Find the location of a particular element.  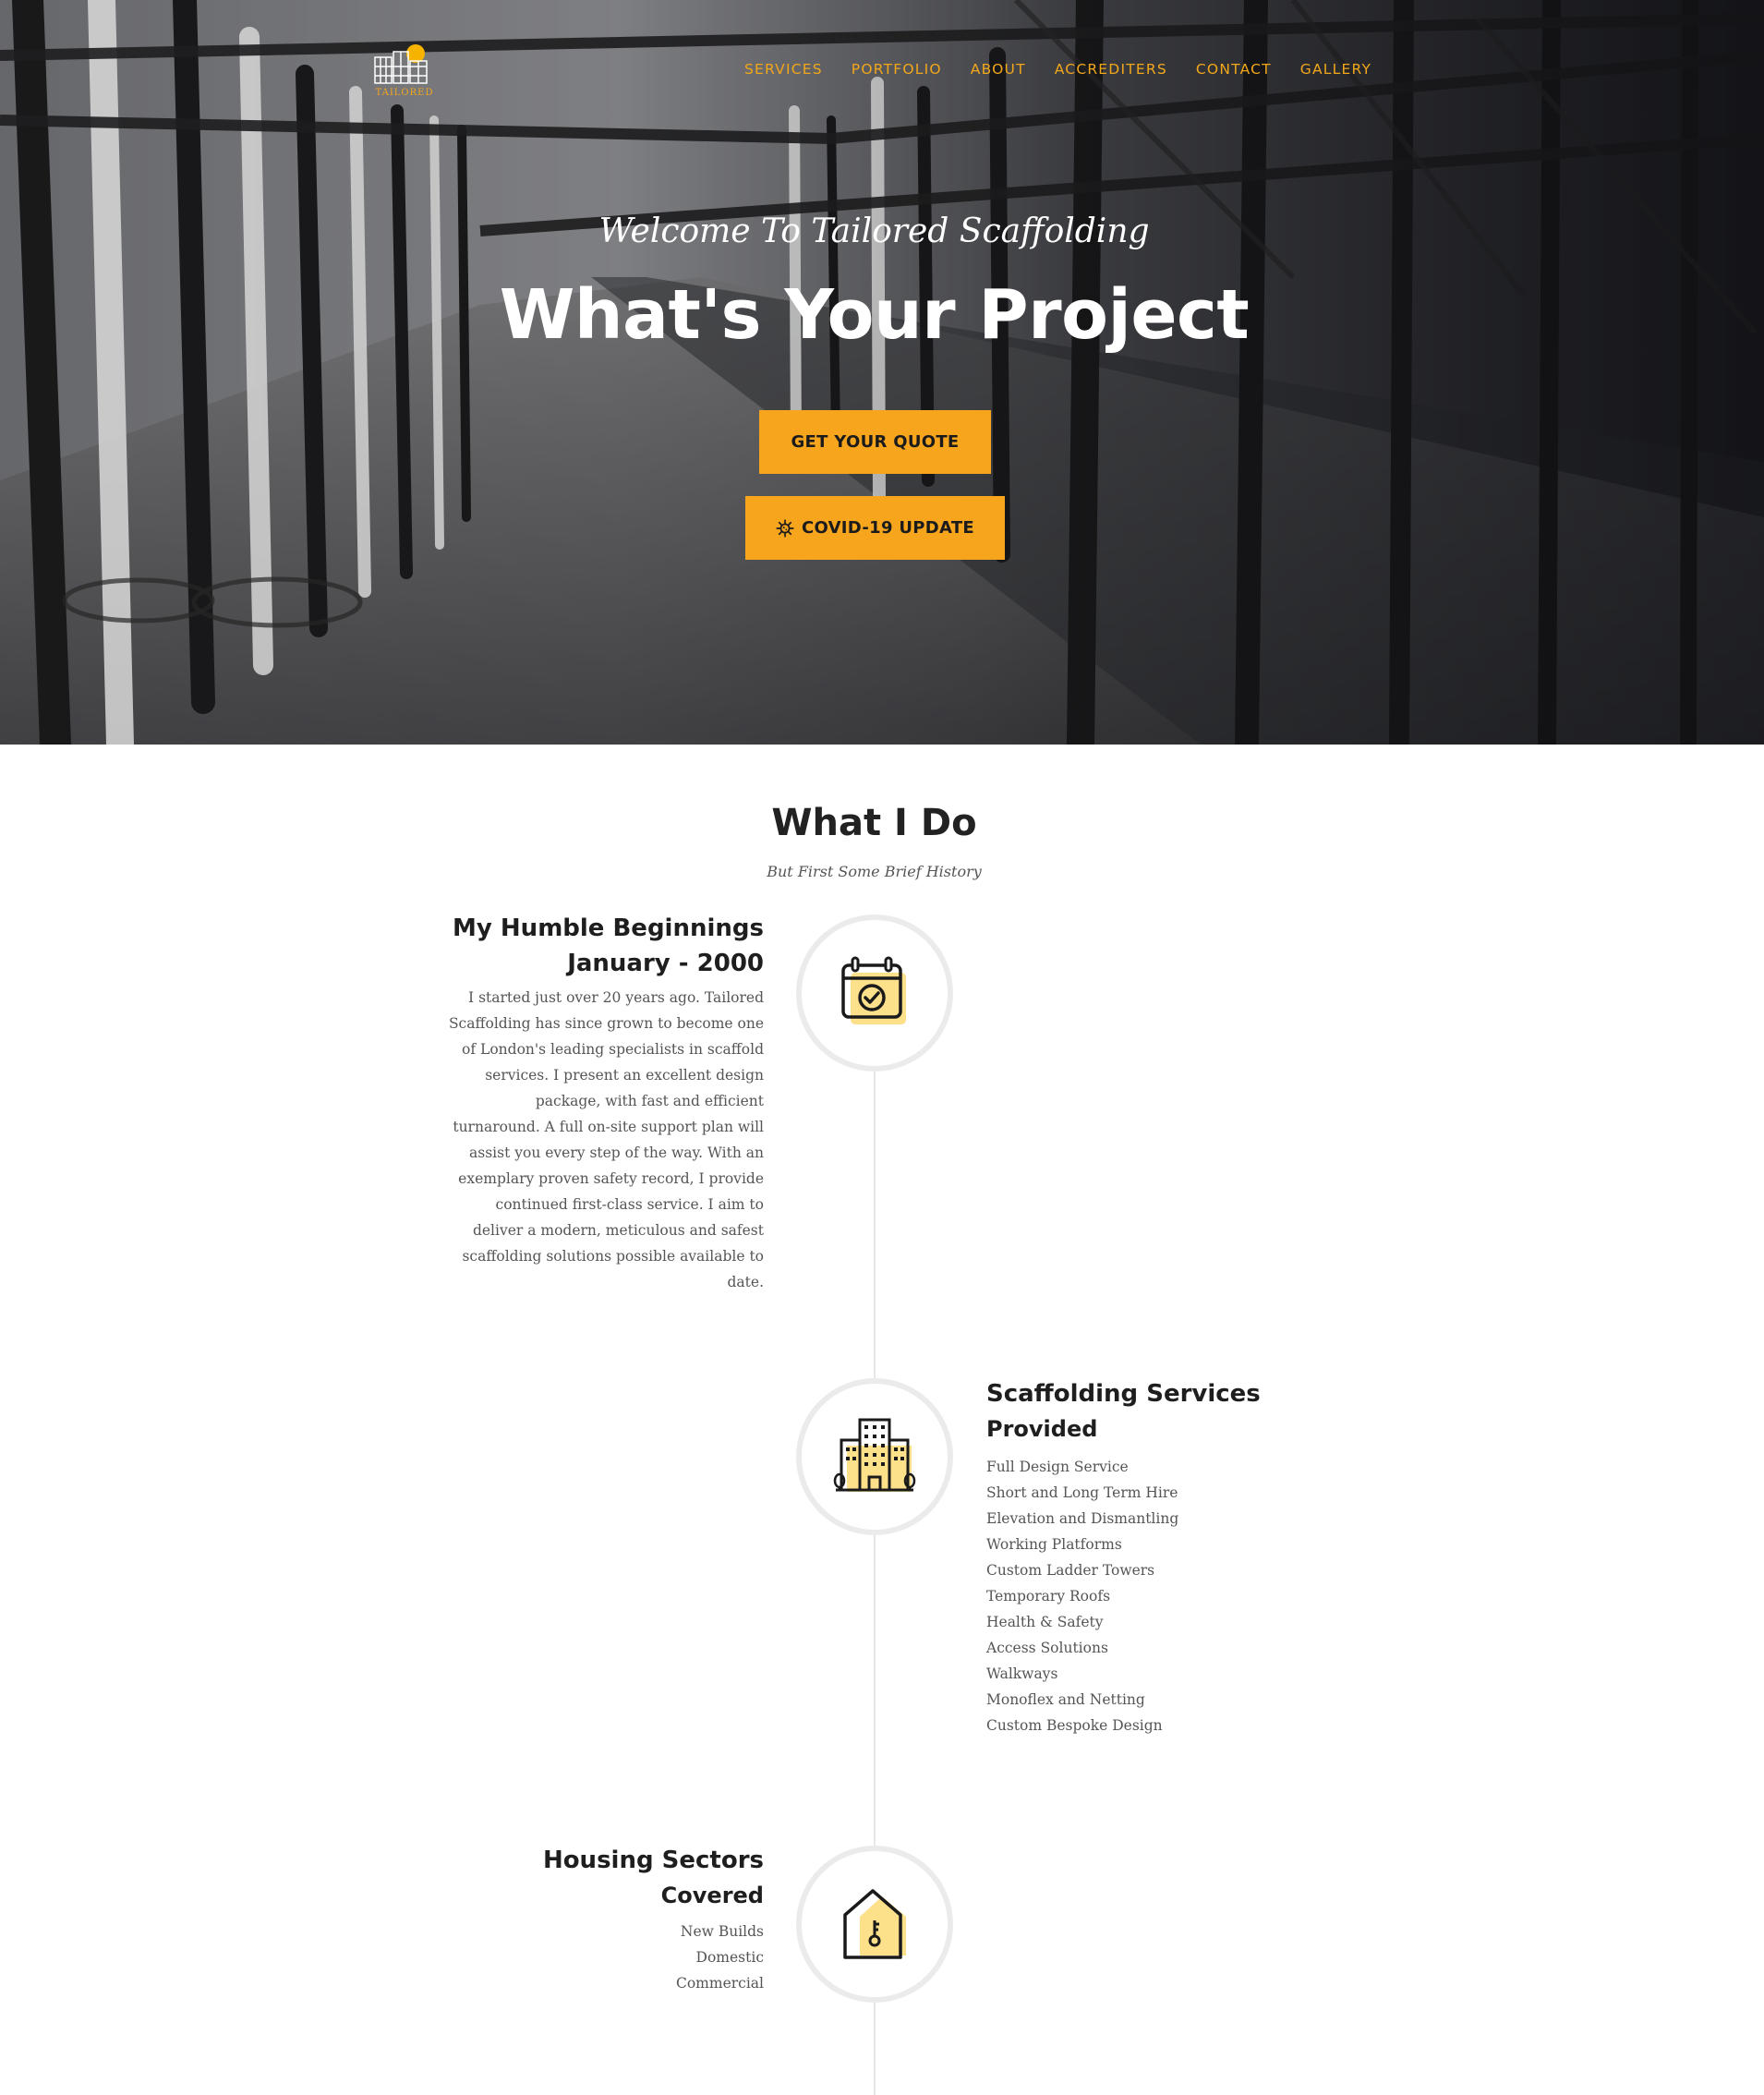

timeline-circle-services is located at coordinates (875, 1456).